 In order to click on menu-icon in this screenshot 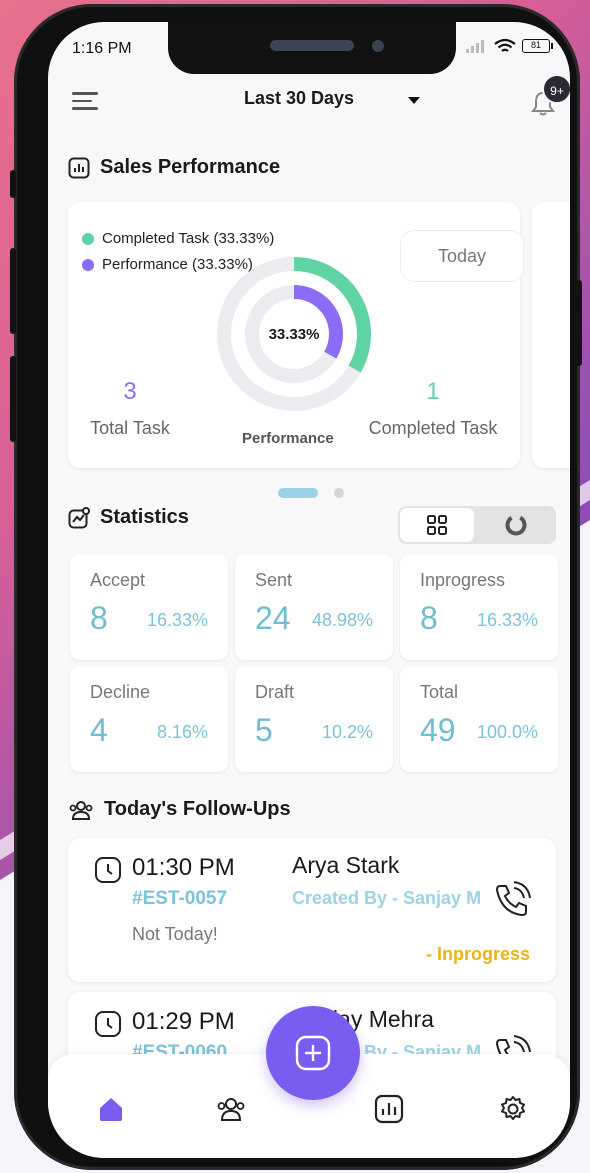, I will do `click(85, 102)`.